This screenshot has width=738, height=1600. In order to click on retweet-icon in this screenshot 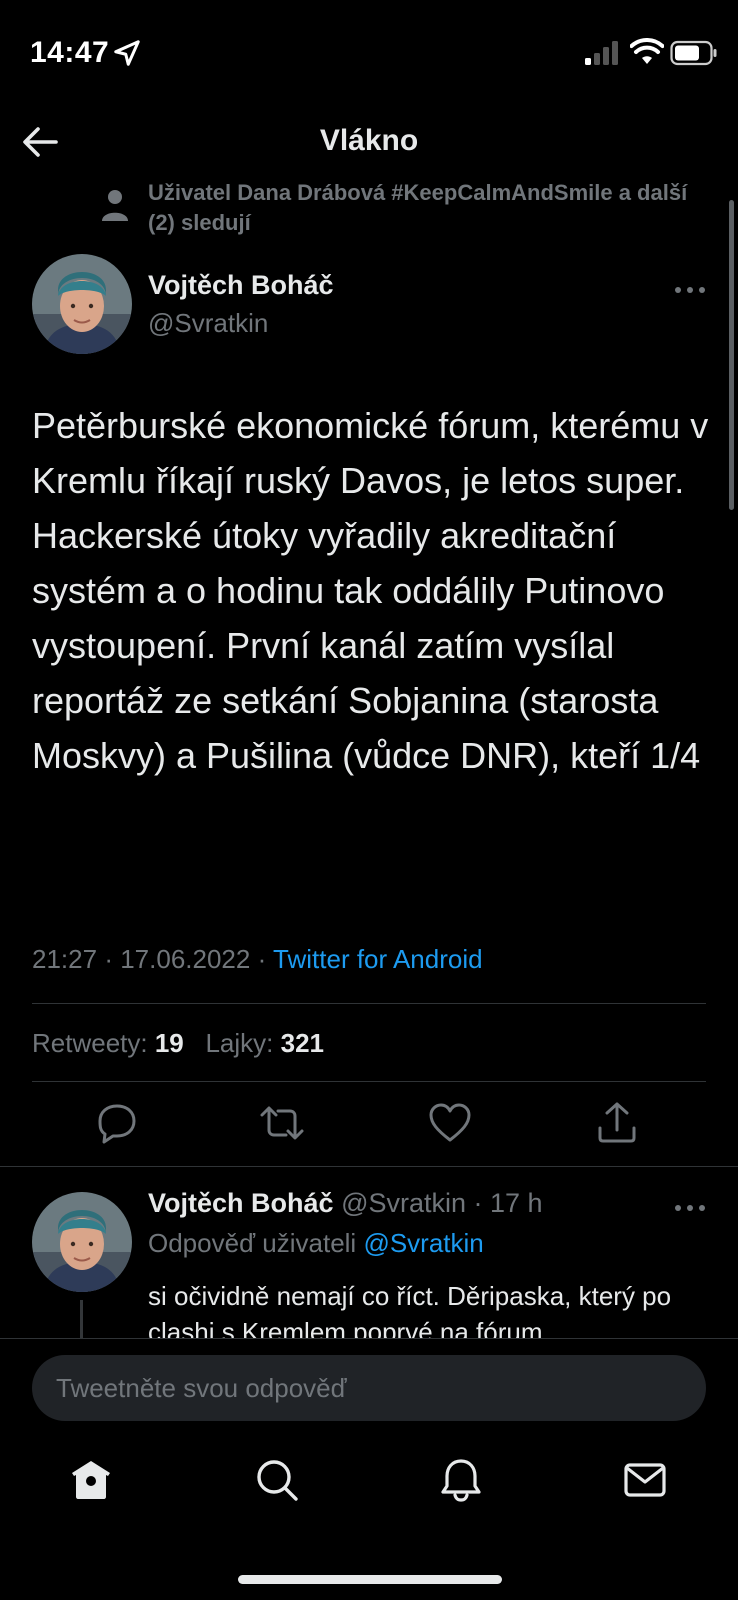, I will do `click(282, 1123)`.